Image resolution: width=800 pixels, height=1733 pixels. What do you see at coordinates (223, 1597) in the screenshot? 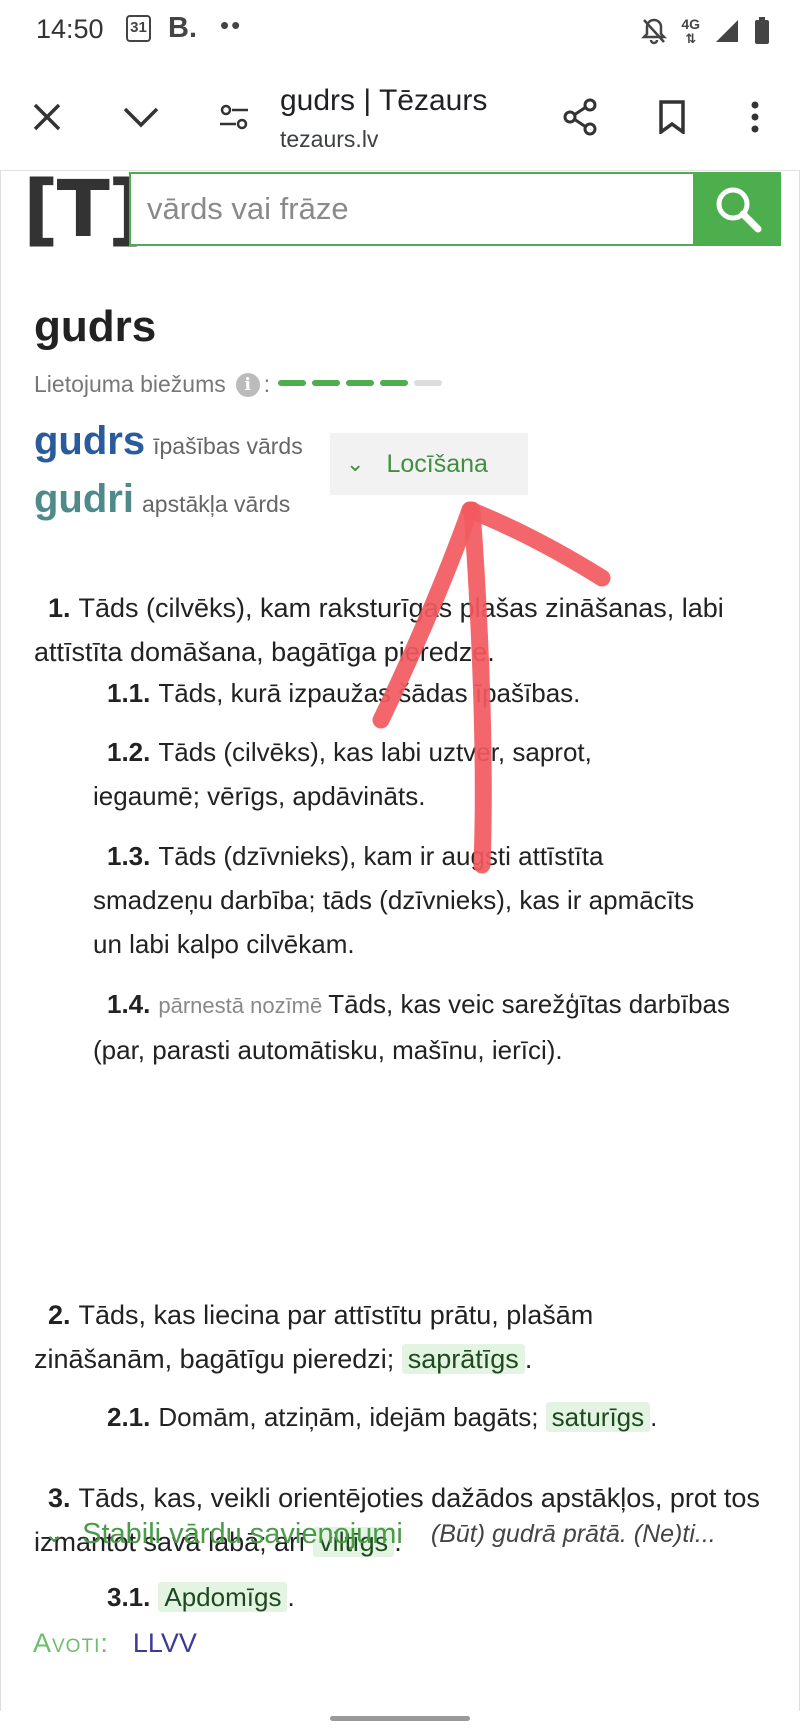
I see `synonym-link: Apdomīgs` at bounding box center [223, 1597].